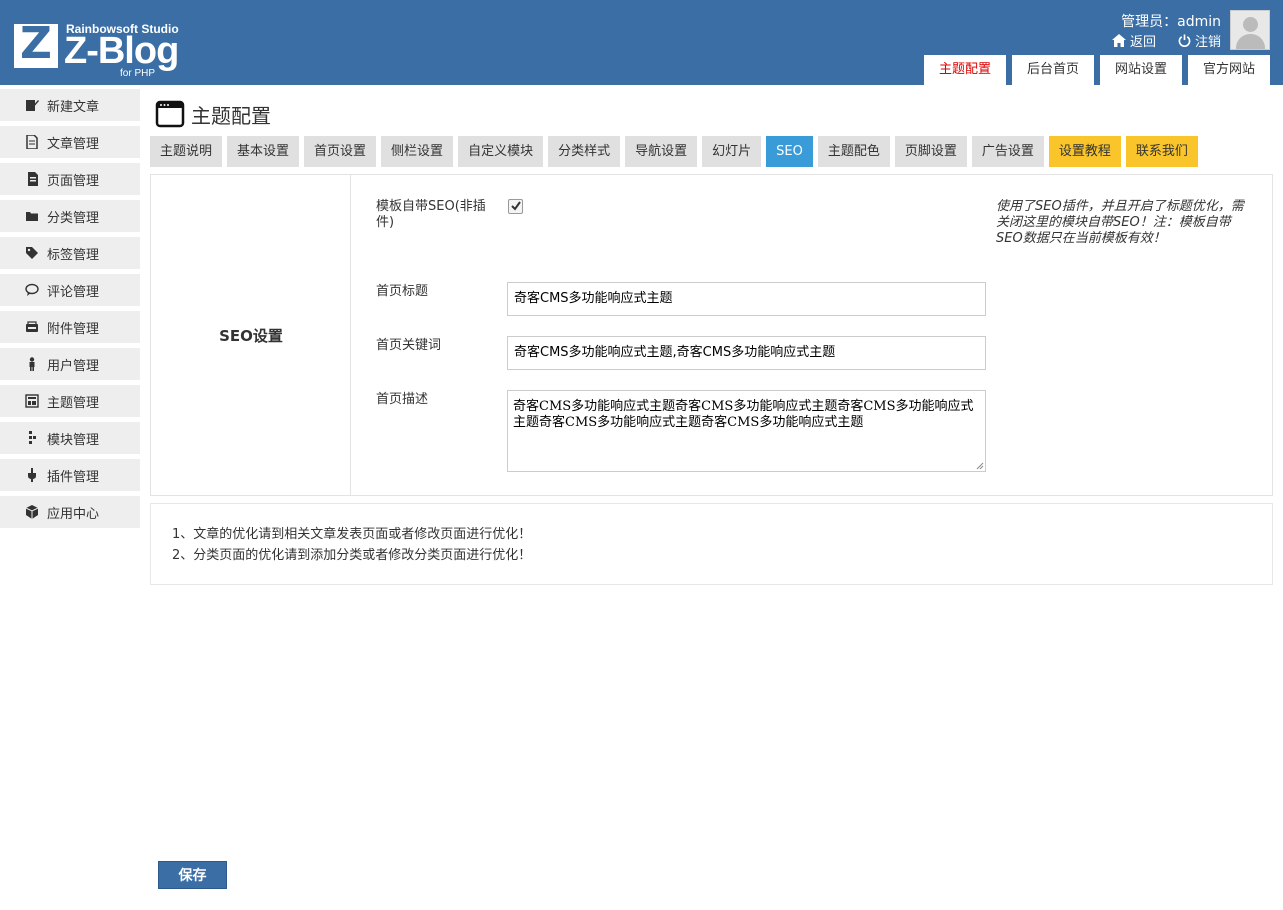 The width and height of the screenshot is (1283, 910). Describe the element at coordinates (1140, 70) in the screenshot. I see `header-tab-site-settings: 网站设置` at that location.